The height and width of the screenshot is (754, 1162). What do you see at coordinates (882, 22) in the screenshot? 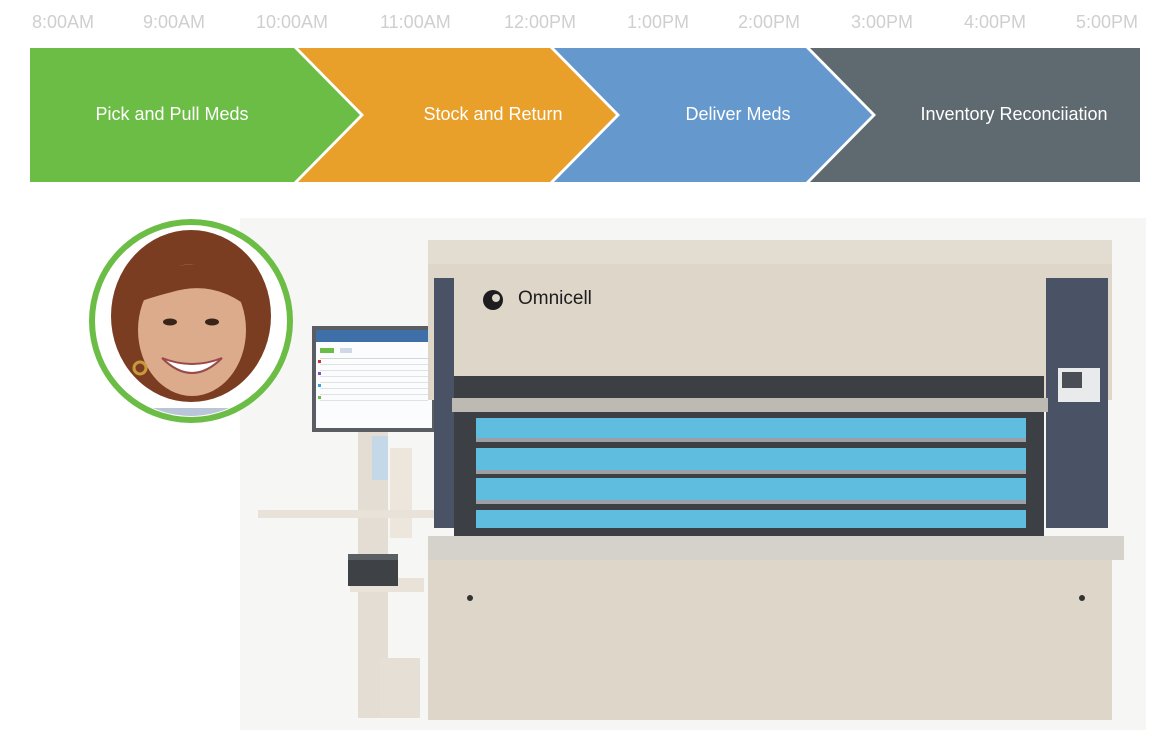
I see `time-label: 3:00PM` at bounding box center [882, 22].